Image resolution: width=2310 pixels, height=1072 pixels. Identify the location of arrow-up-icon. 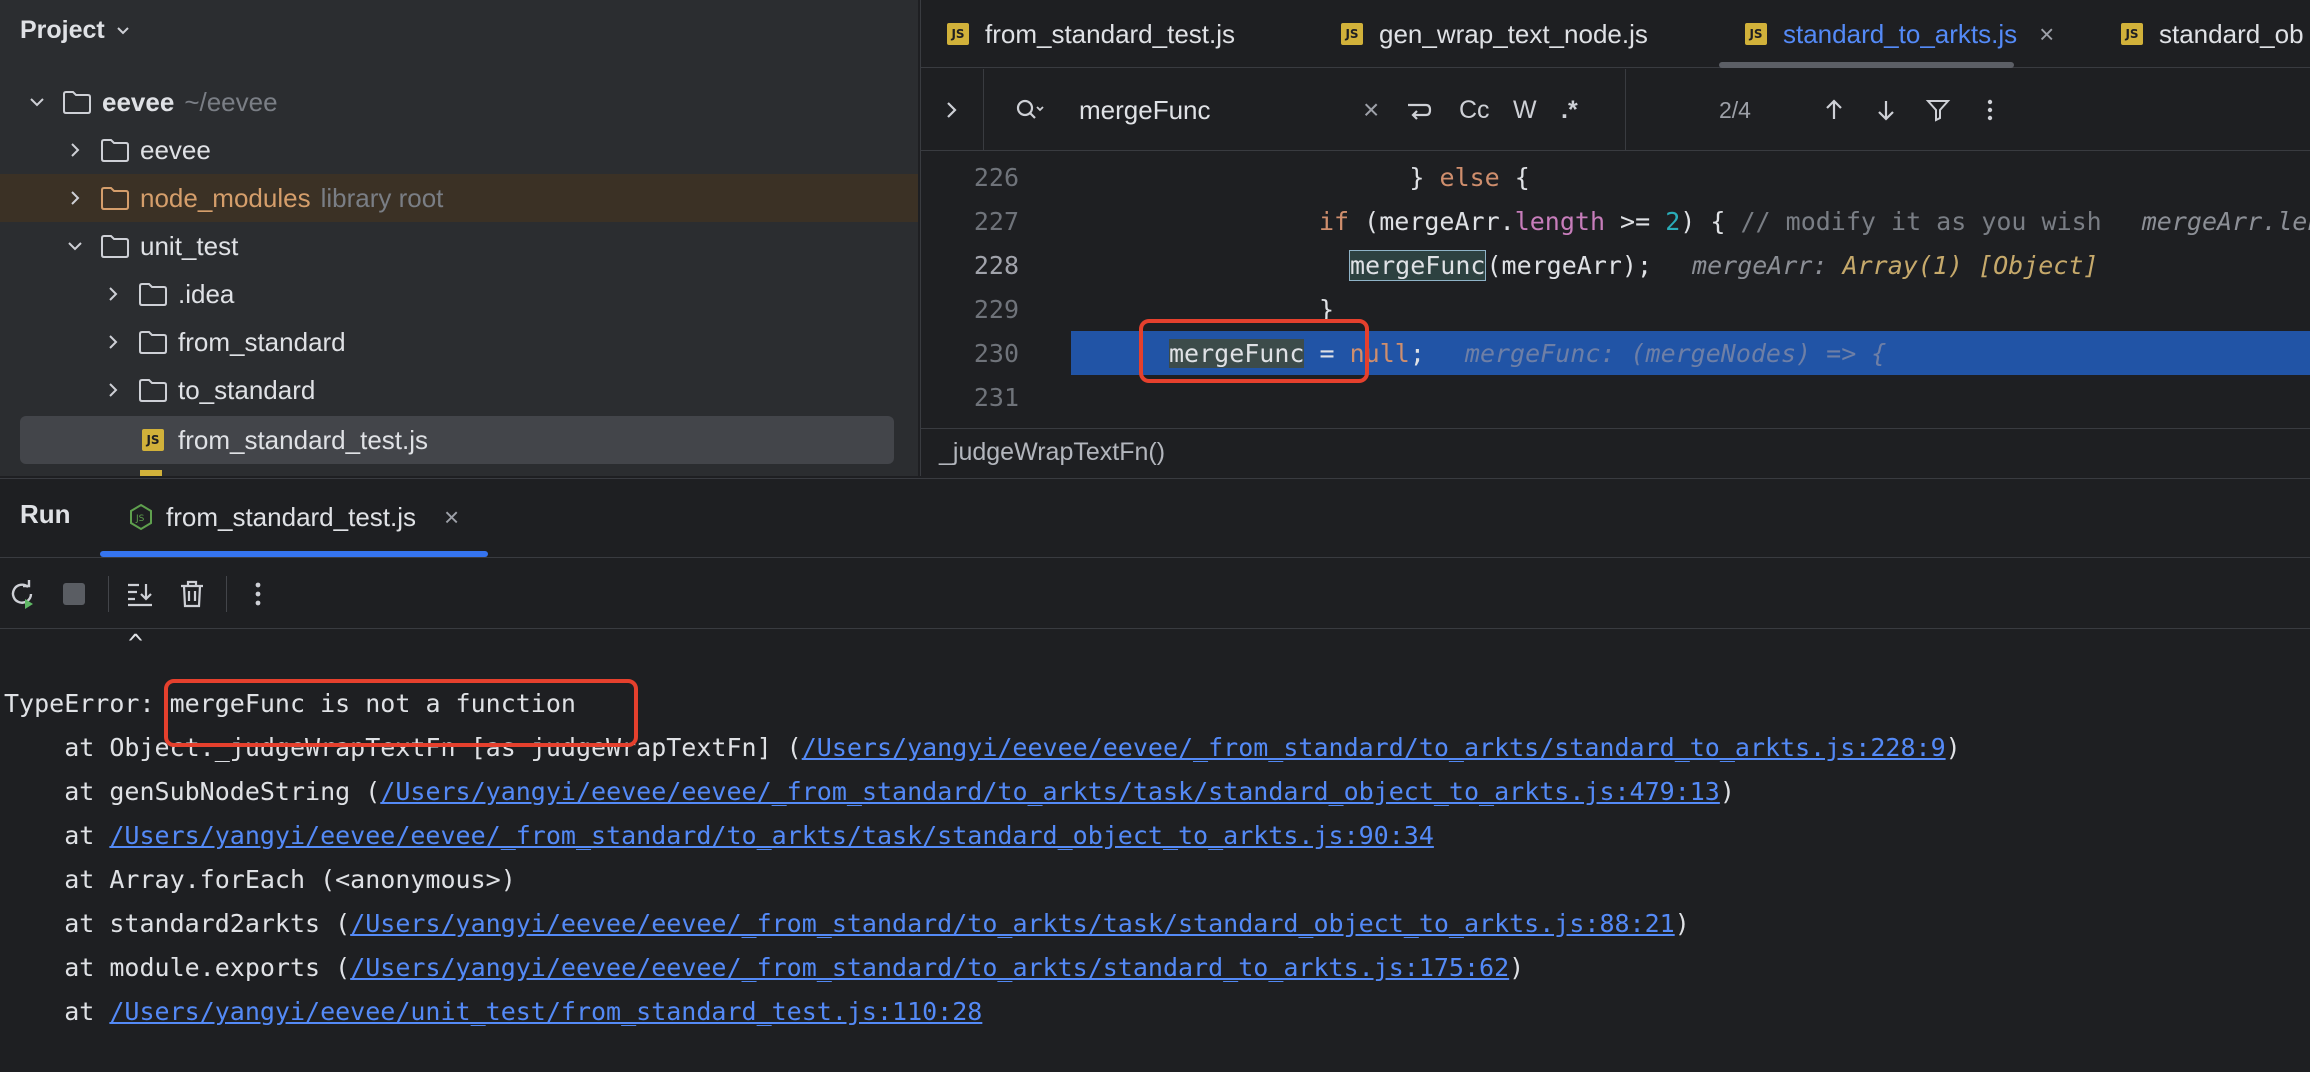
(1834, 110).